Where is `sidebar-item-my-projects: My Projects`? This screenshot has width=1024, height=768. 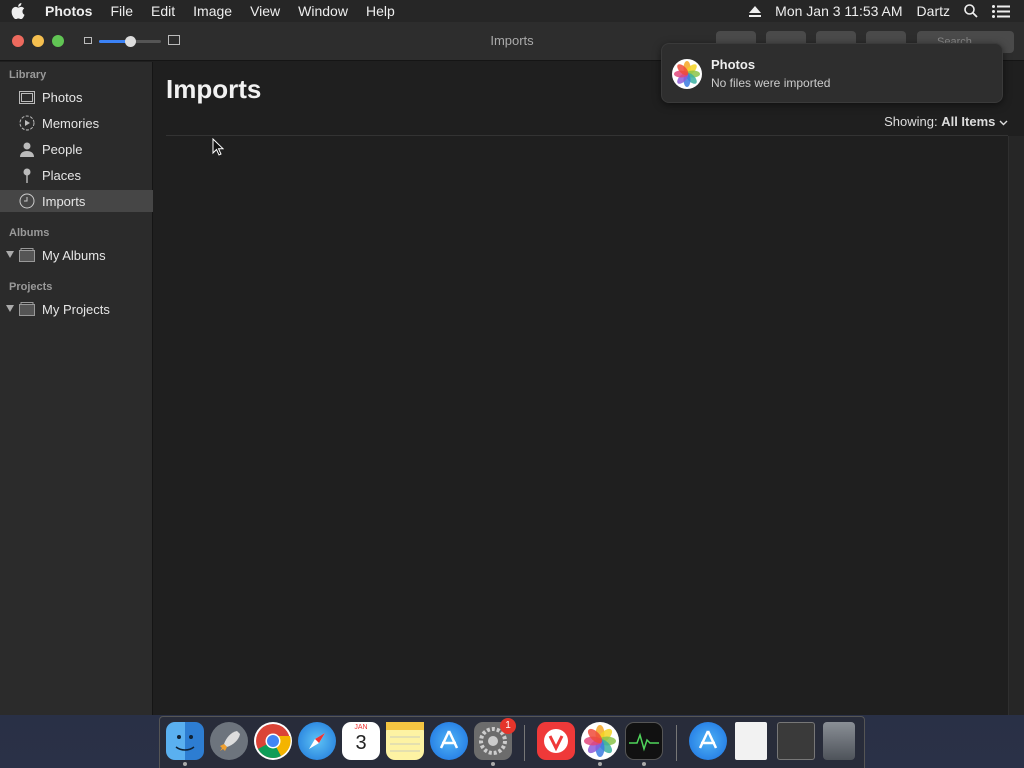
sidebar-item-my-projects: My Projects is located at coordinates (76, 309).